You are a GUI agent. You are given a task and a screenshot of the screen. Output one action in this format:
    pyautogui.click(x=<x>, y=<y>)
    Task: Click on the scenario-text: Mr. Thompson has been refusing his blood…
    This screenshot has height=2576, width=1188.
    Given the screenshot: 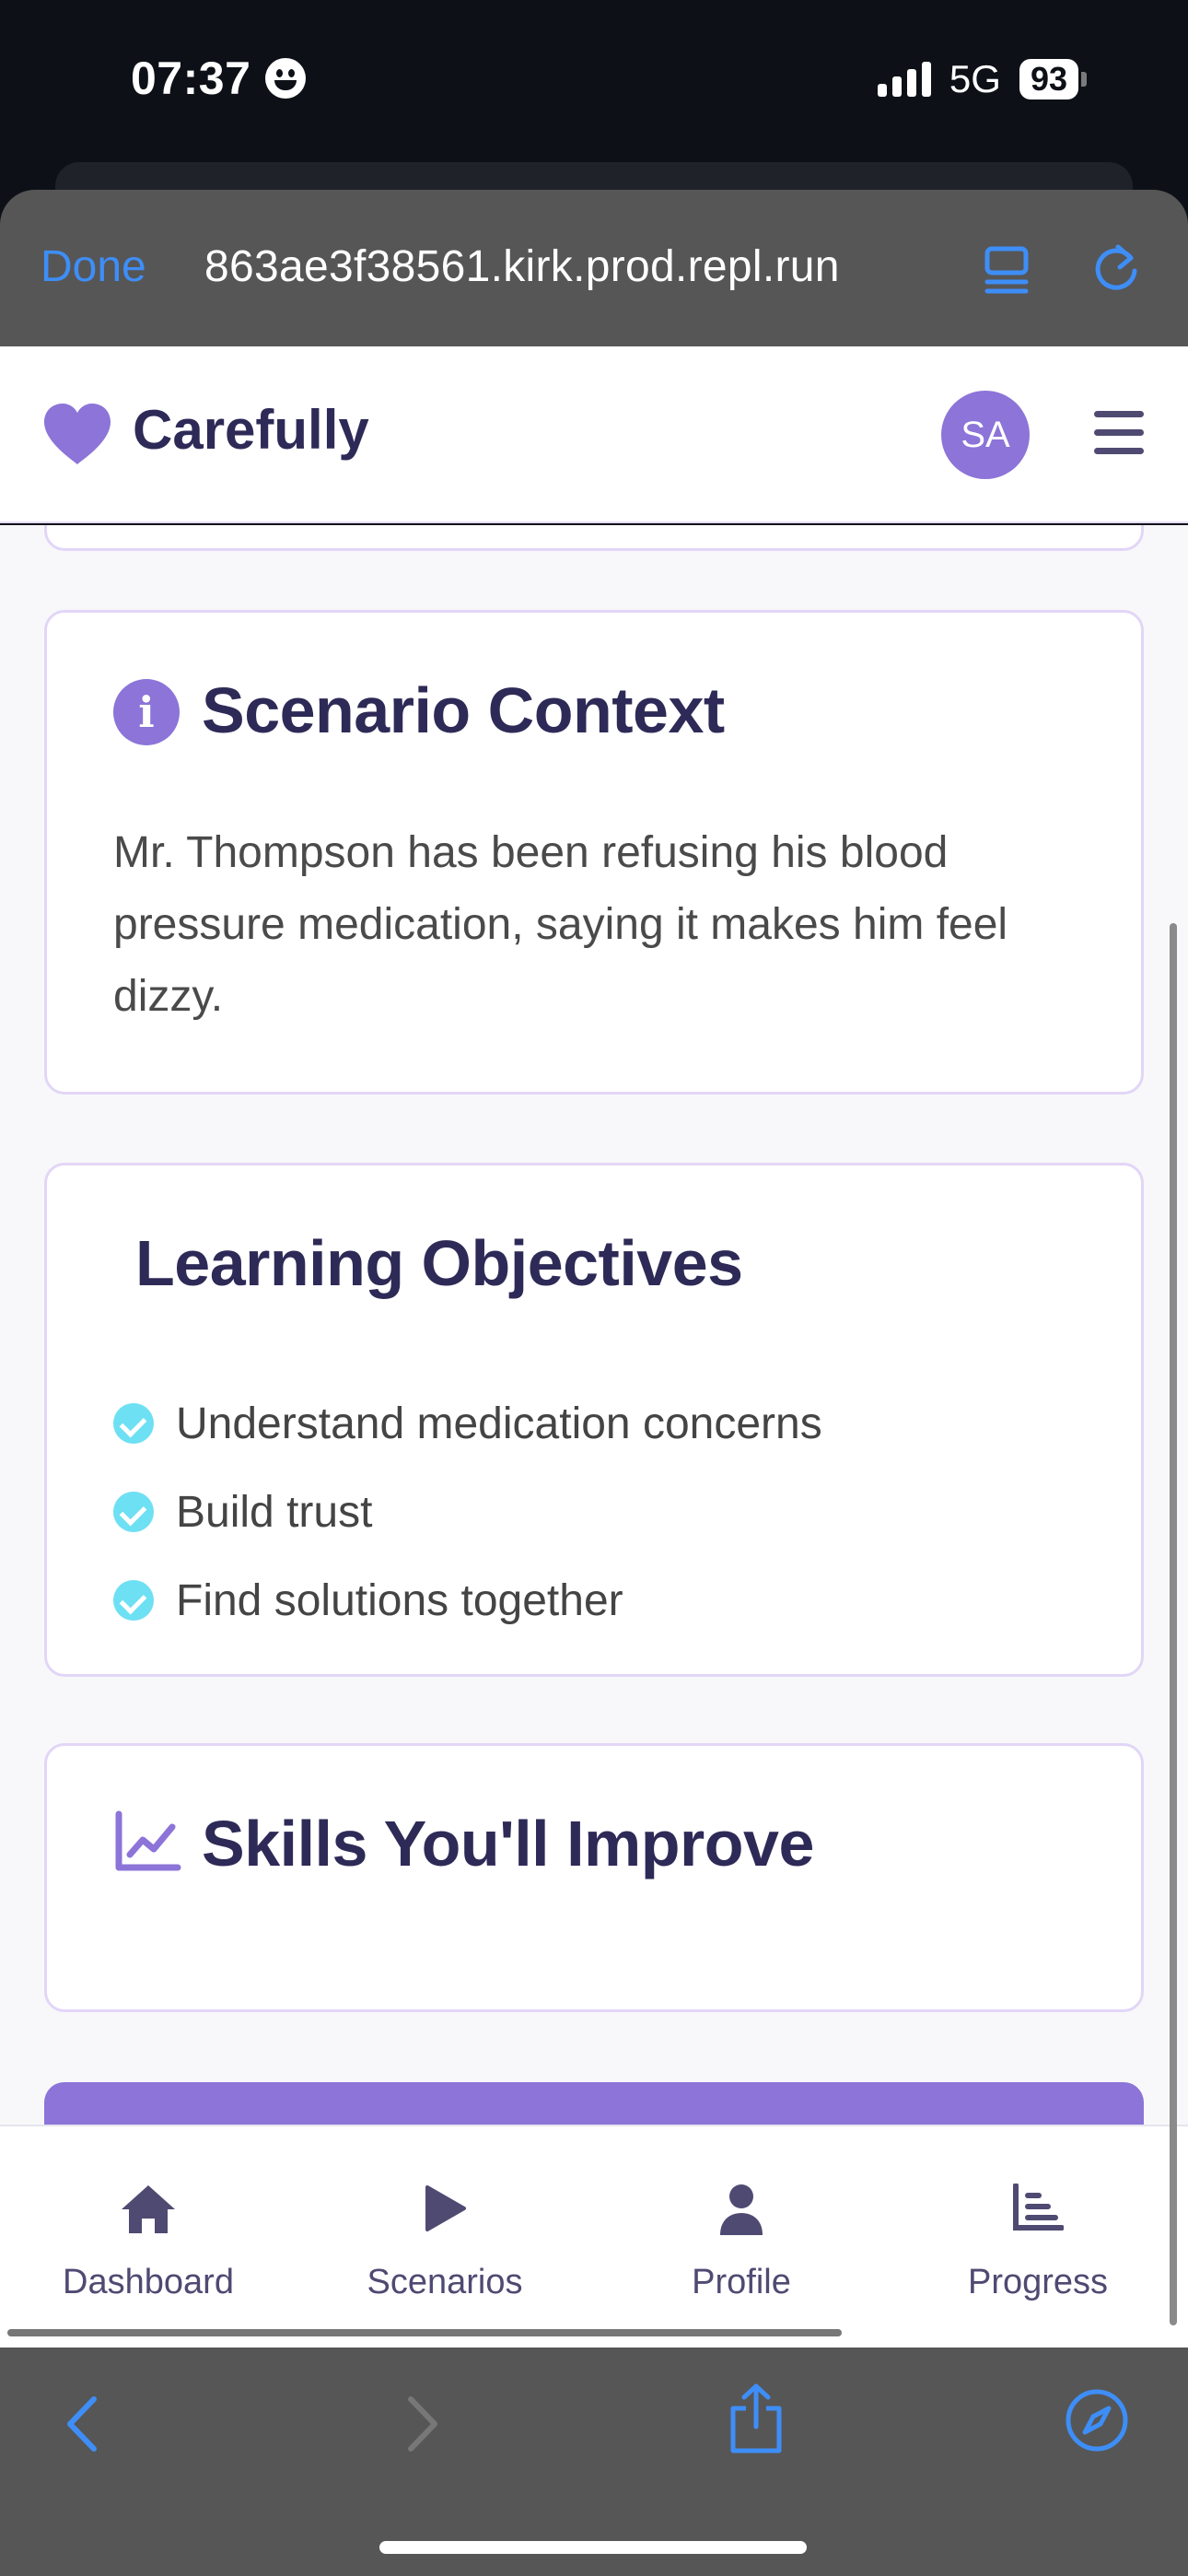 What is the action you would take?
    pyautogui.click(x=560, y=924)
    